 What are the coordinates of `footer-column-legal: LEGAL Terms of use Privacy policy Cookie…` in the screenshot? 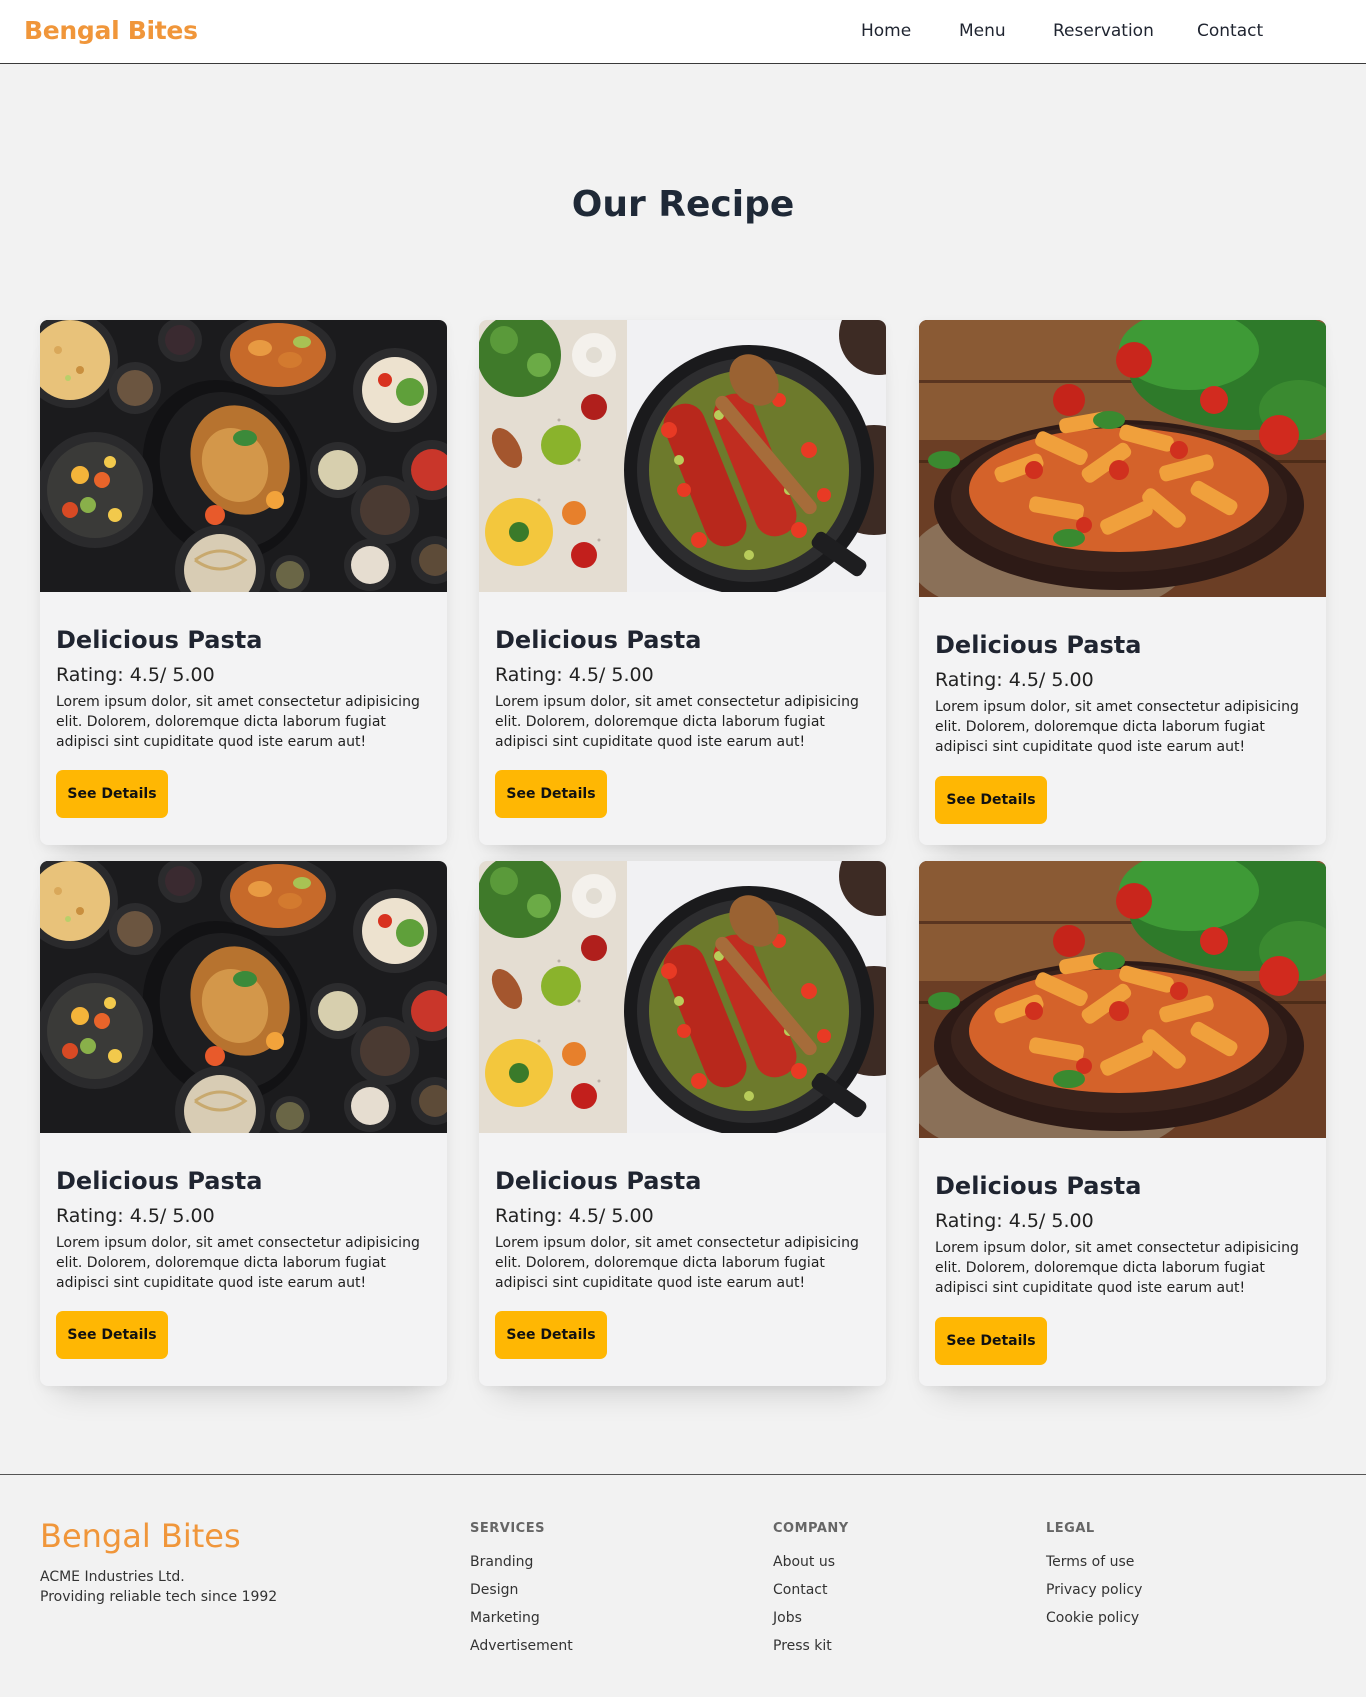 It's located at (1094, 1578).